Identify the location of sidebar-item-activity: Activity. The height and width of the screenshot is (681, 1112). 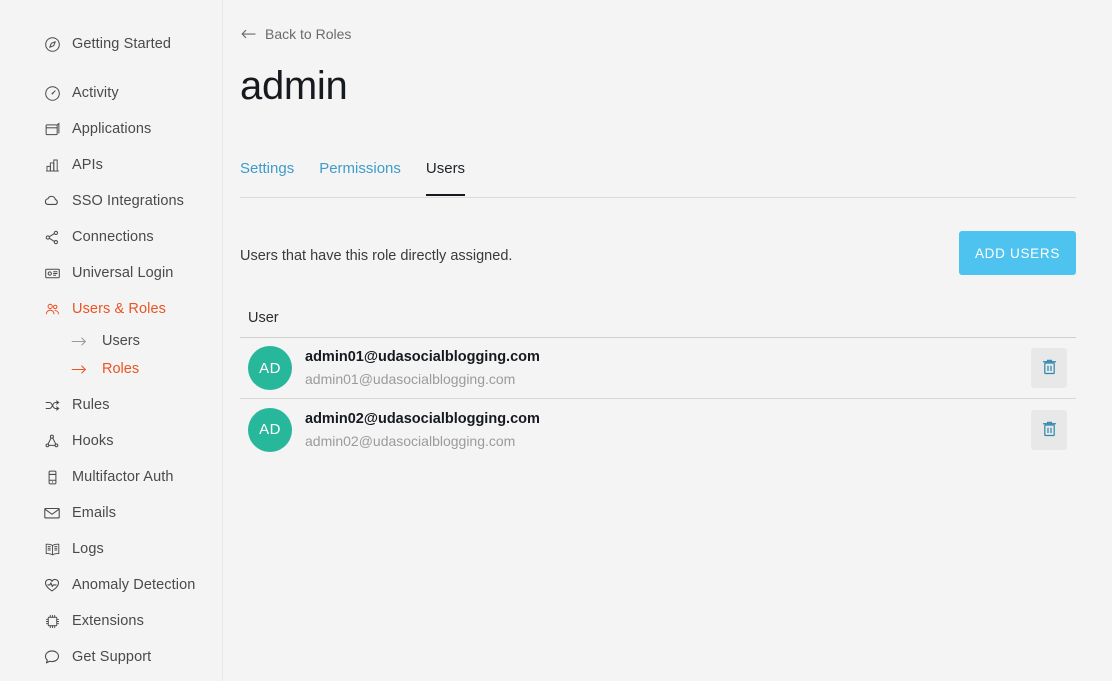
(111, 93).